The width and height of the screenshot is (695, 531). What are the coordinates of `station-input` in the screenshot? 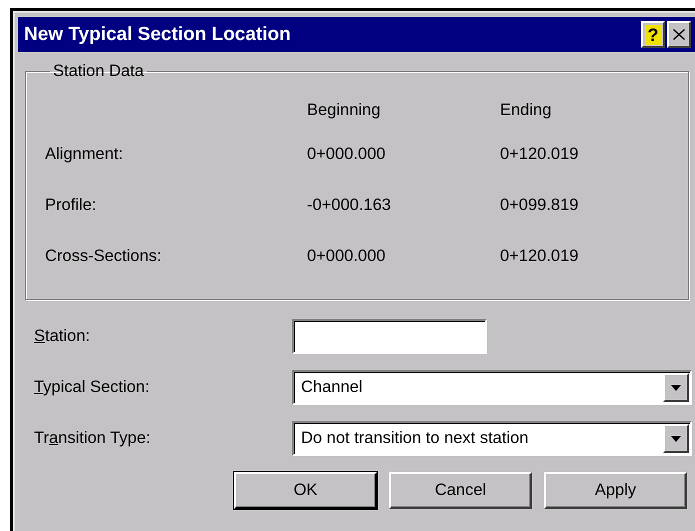 It's located at (389, 336).